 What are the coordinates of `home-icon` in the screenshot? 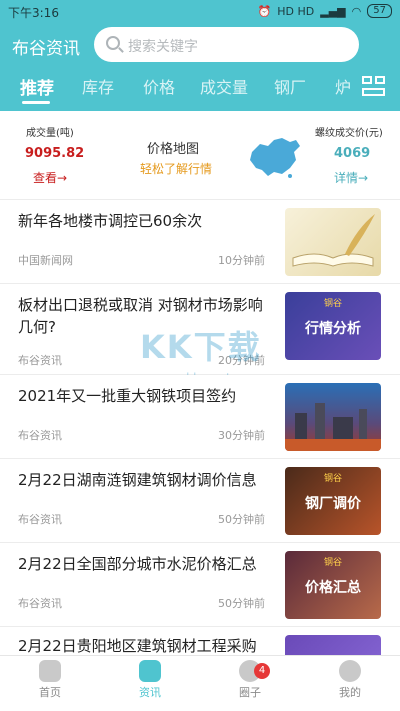 It's located at (50, 671).